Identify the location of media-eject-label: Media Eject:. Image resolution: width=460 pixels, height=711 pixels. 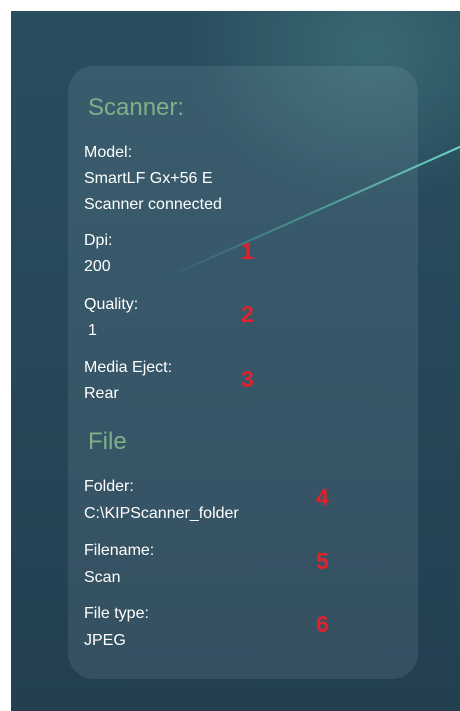
(128, 367).